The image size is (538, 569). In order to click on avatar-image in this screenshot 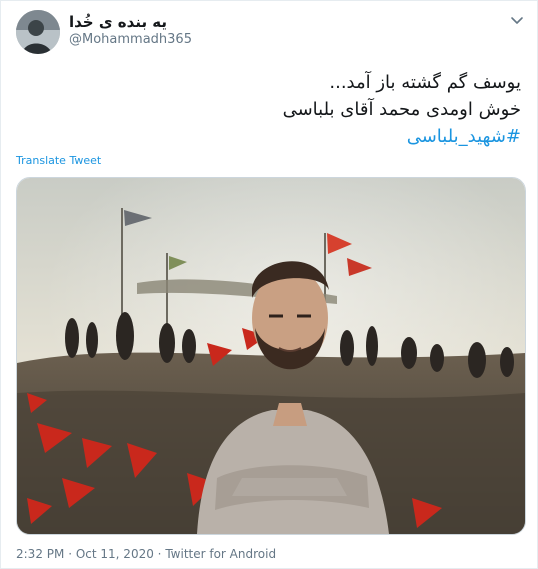, I will do `click(38, 32)`.